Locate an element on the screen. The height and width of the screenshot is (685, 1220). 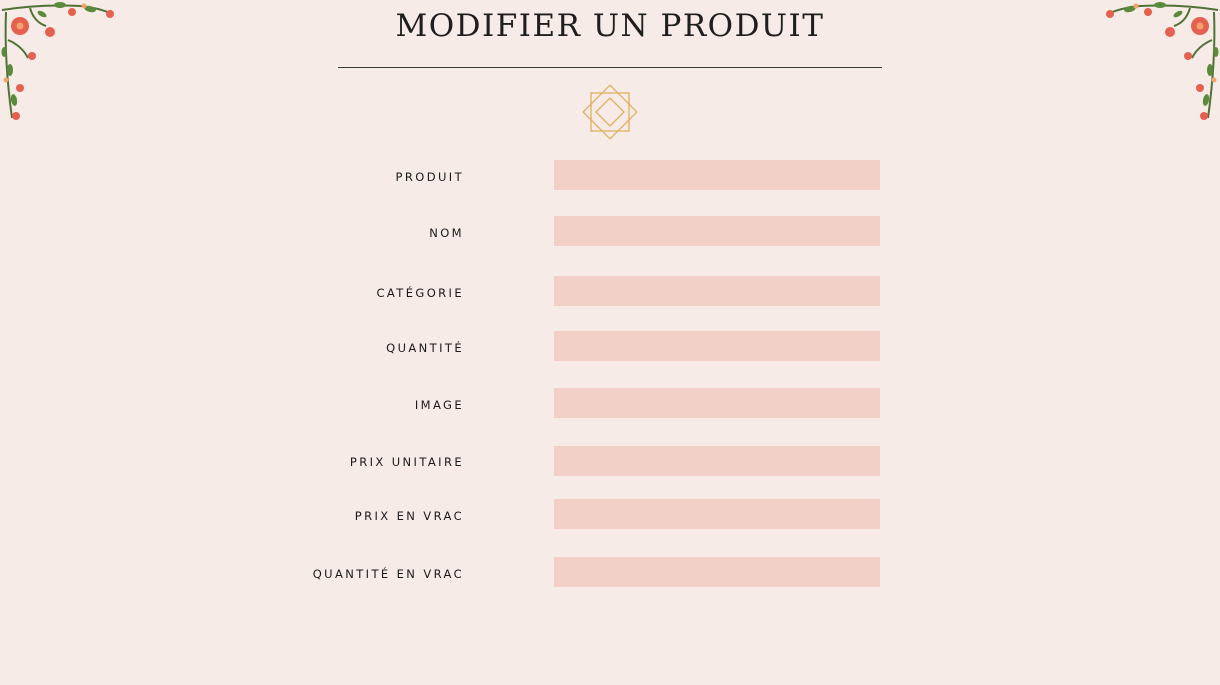
page-title: MODIFIER UN PRODUIT is located at coordinates (610, 26).